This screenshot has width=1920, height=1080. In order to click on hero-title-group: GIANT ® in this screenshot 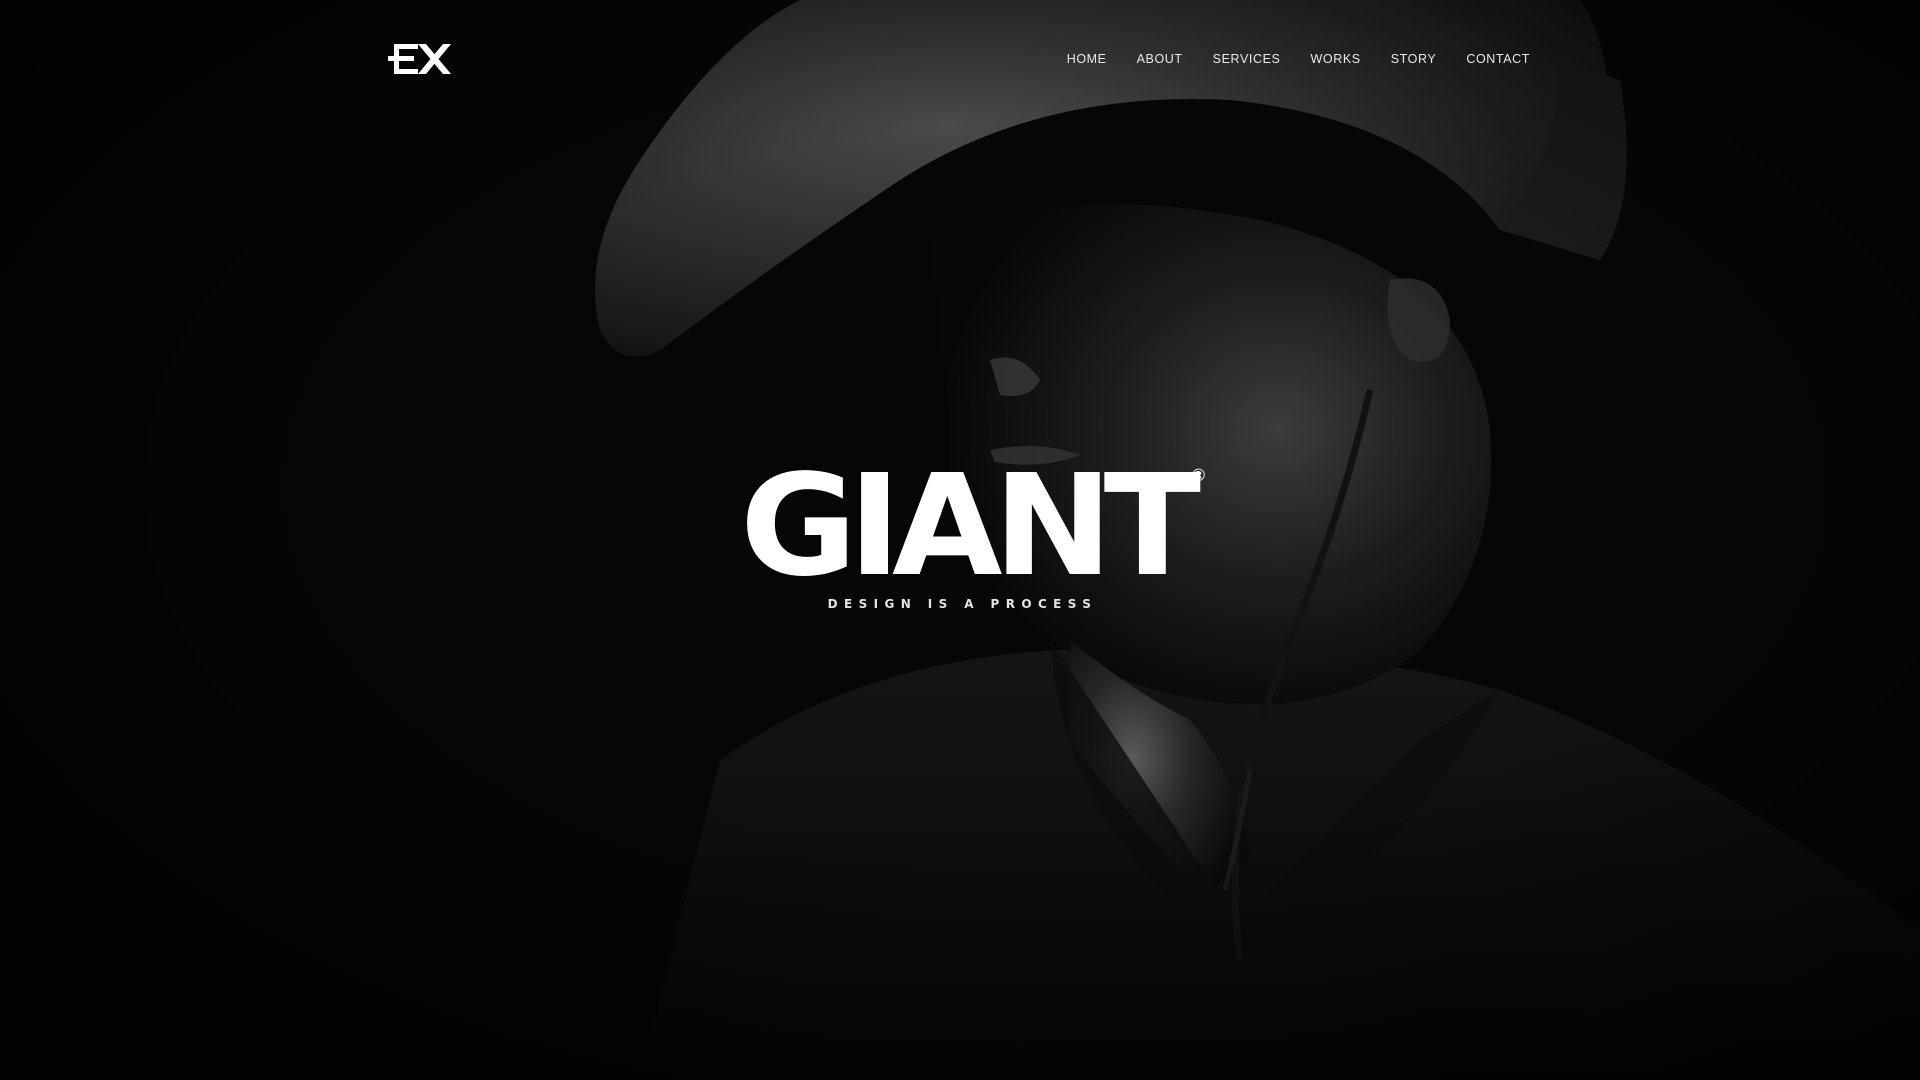, I will do `click(975, 526)`.